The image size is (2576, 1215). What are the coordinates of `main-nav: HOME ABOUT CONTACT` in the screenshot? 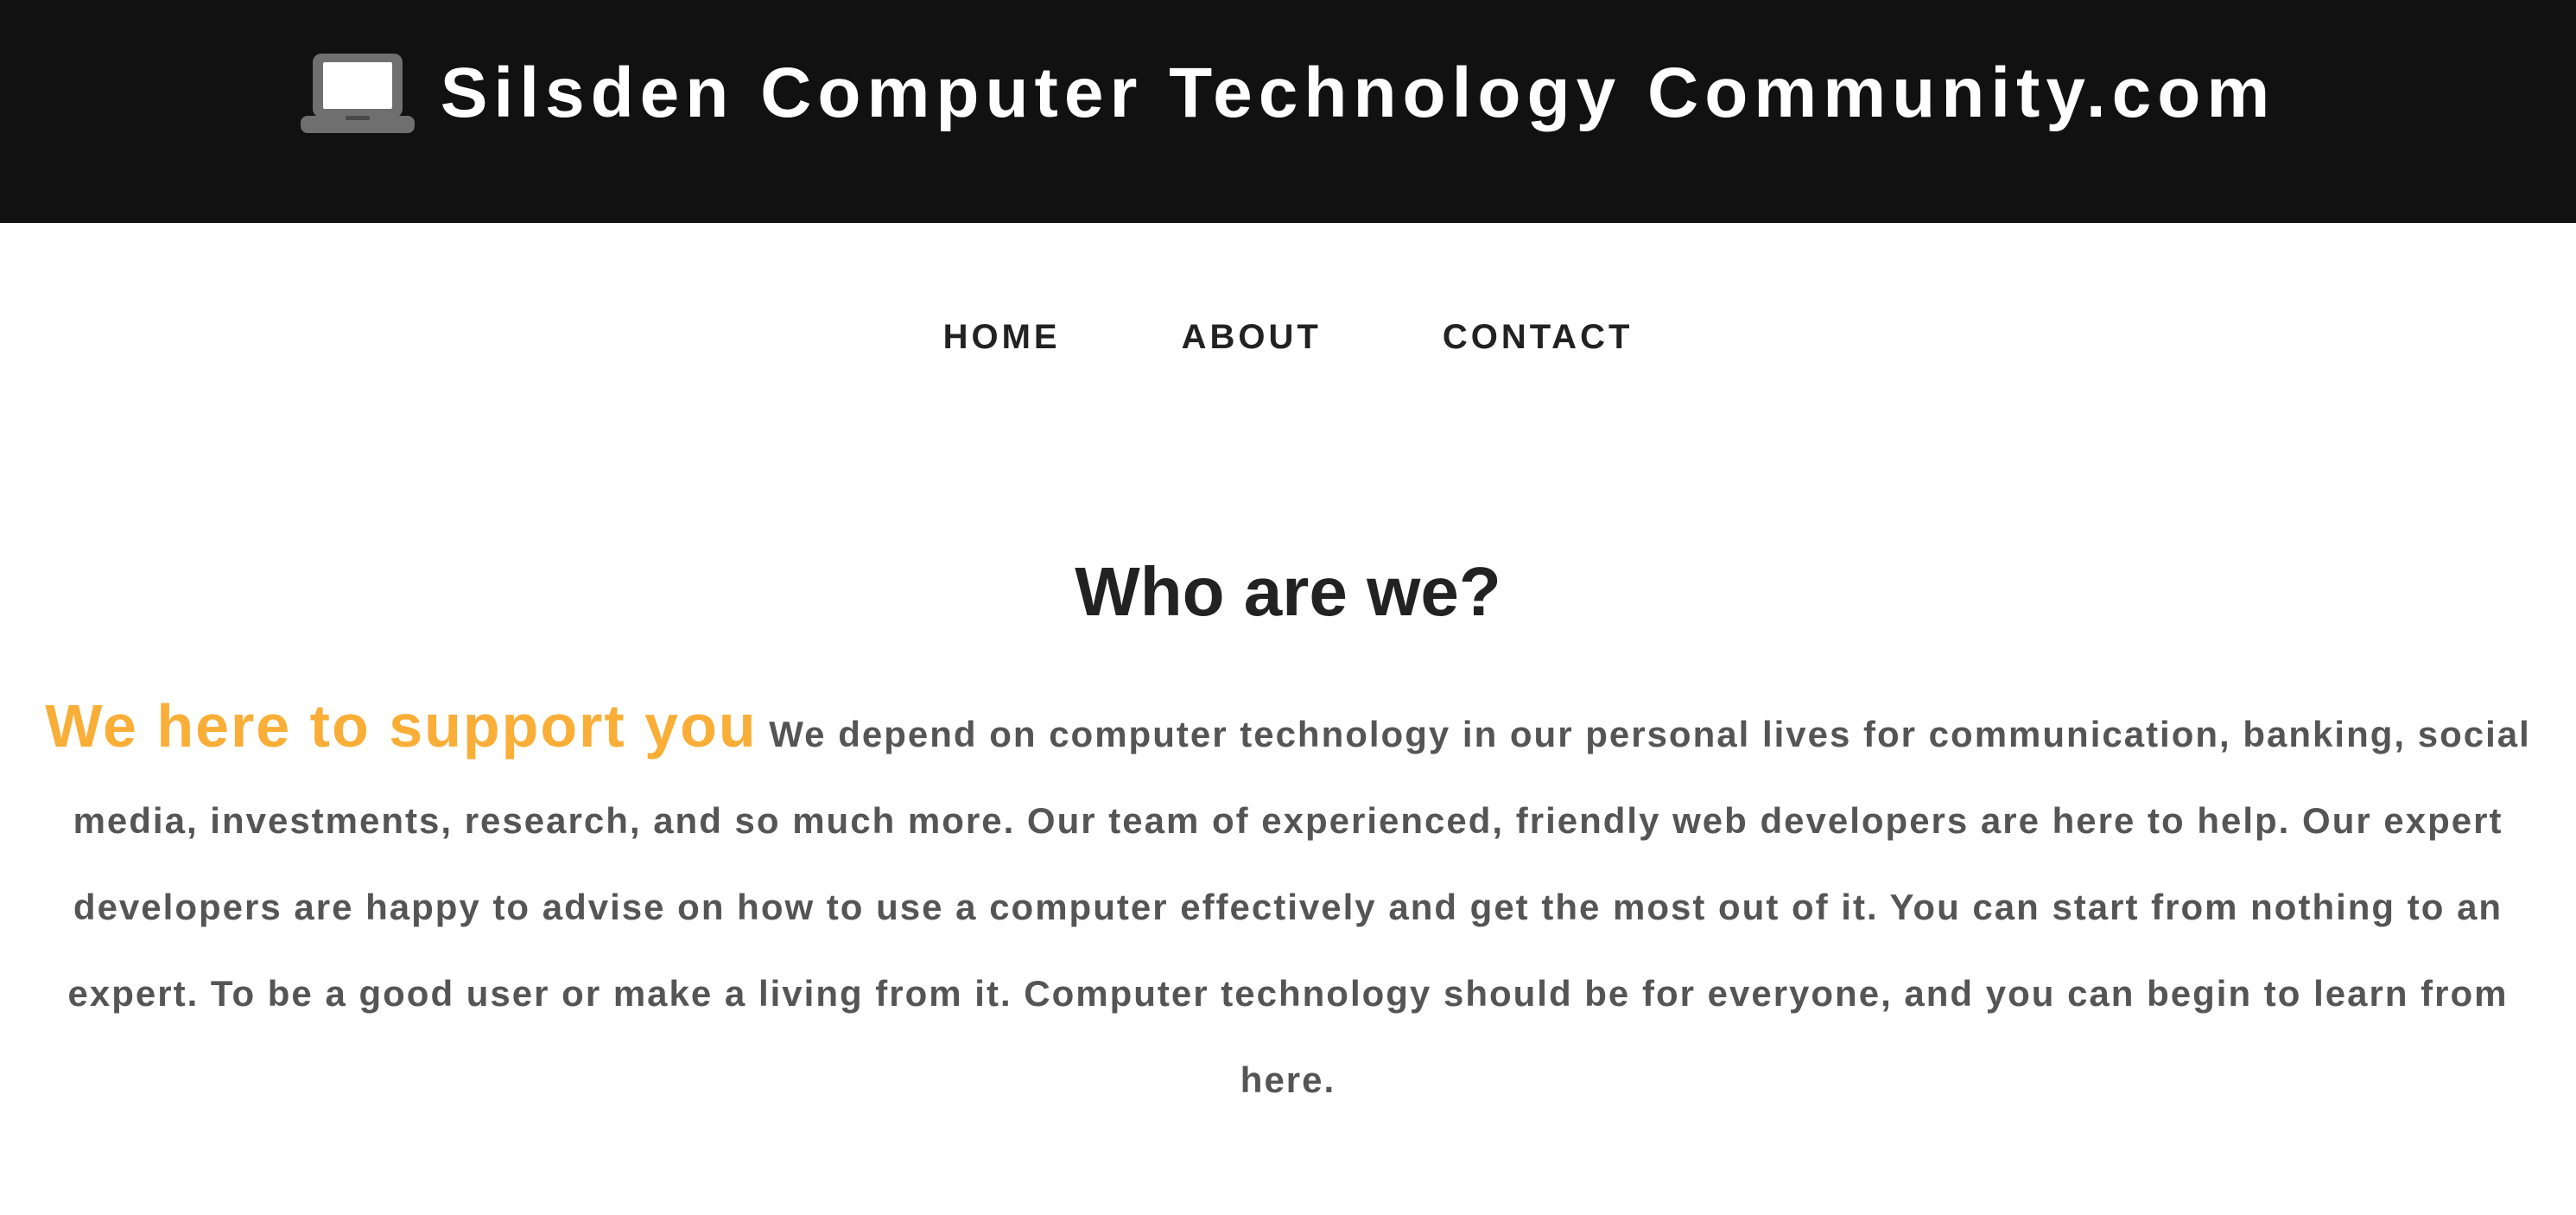 It's located at (1288, 337).